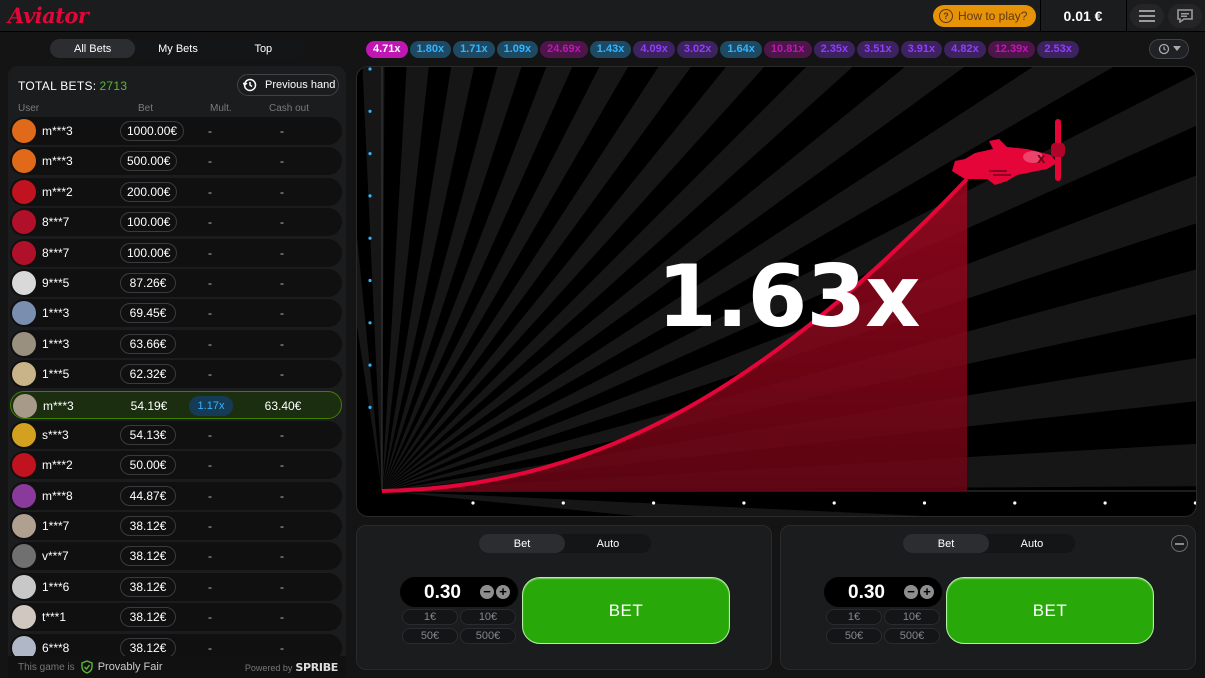  What do you see at coordinates (697, 49) in the screenshot?
I see `history-multiplier-chip: 3.02x` at bounding box center [697, 49].